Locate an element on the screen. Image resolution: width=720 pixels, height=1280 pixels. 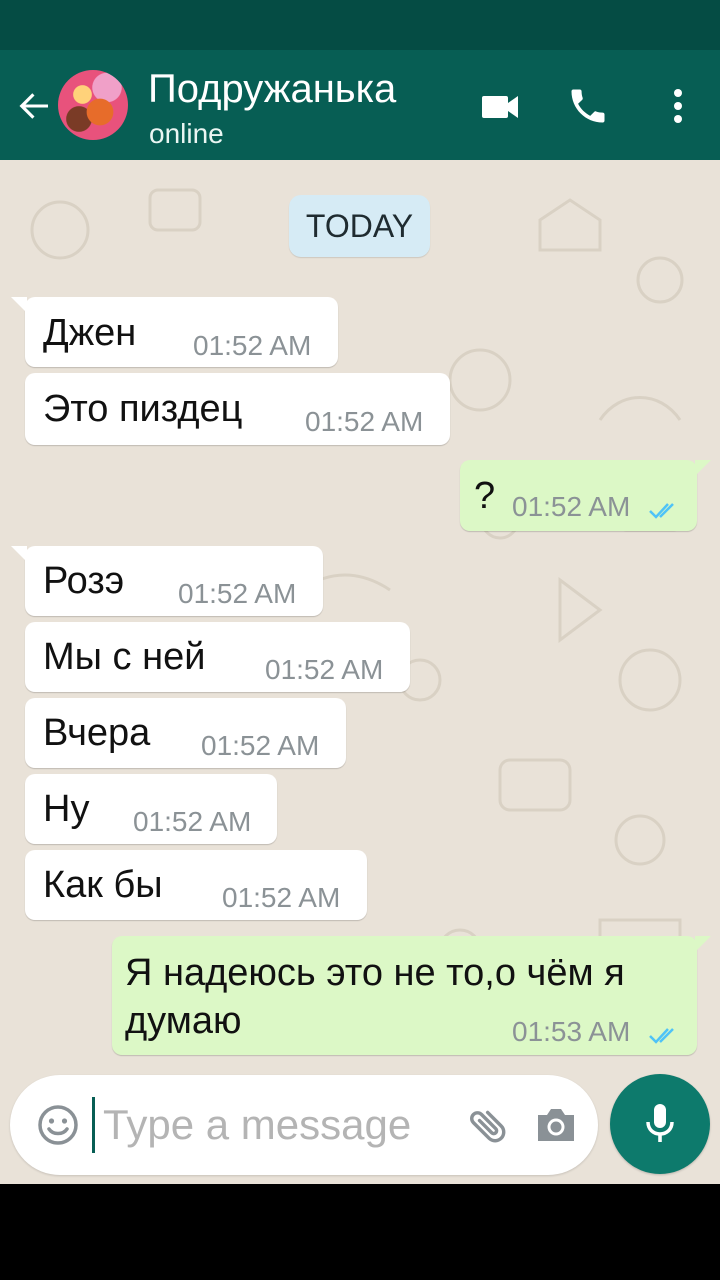
video-call-icon is located at coordinates (500, 106).